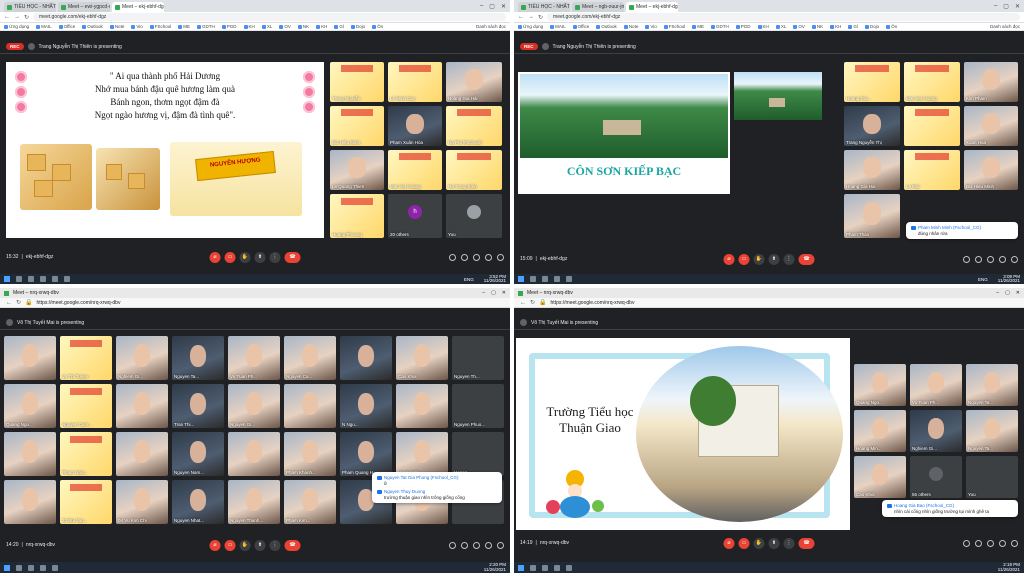 The image size is (1024, 573). I want to click on participant-tile: Hoang Gia Hai, so click(872, 170).